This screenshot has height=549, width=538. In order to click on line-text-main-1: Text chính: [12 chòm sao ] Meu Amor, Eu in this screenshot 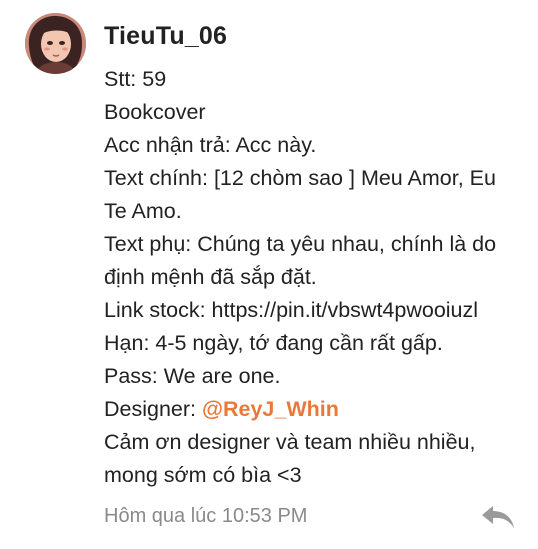, I will do `click(300, 178)`.